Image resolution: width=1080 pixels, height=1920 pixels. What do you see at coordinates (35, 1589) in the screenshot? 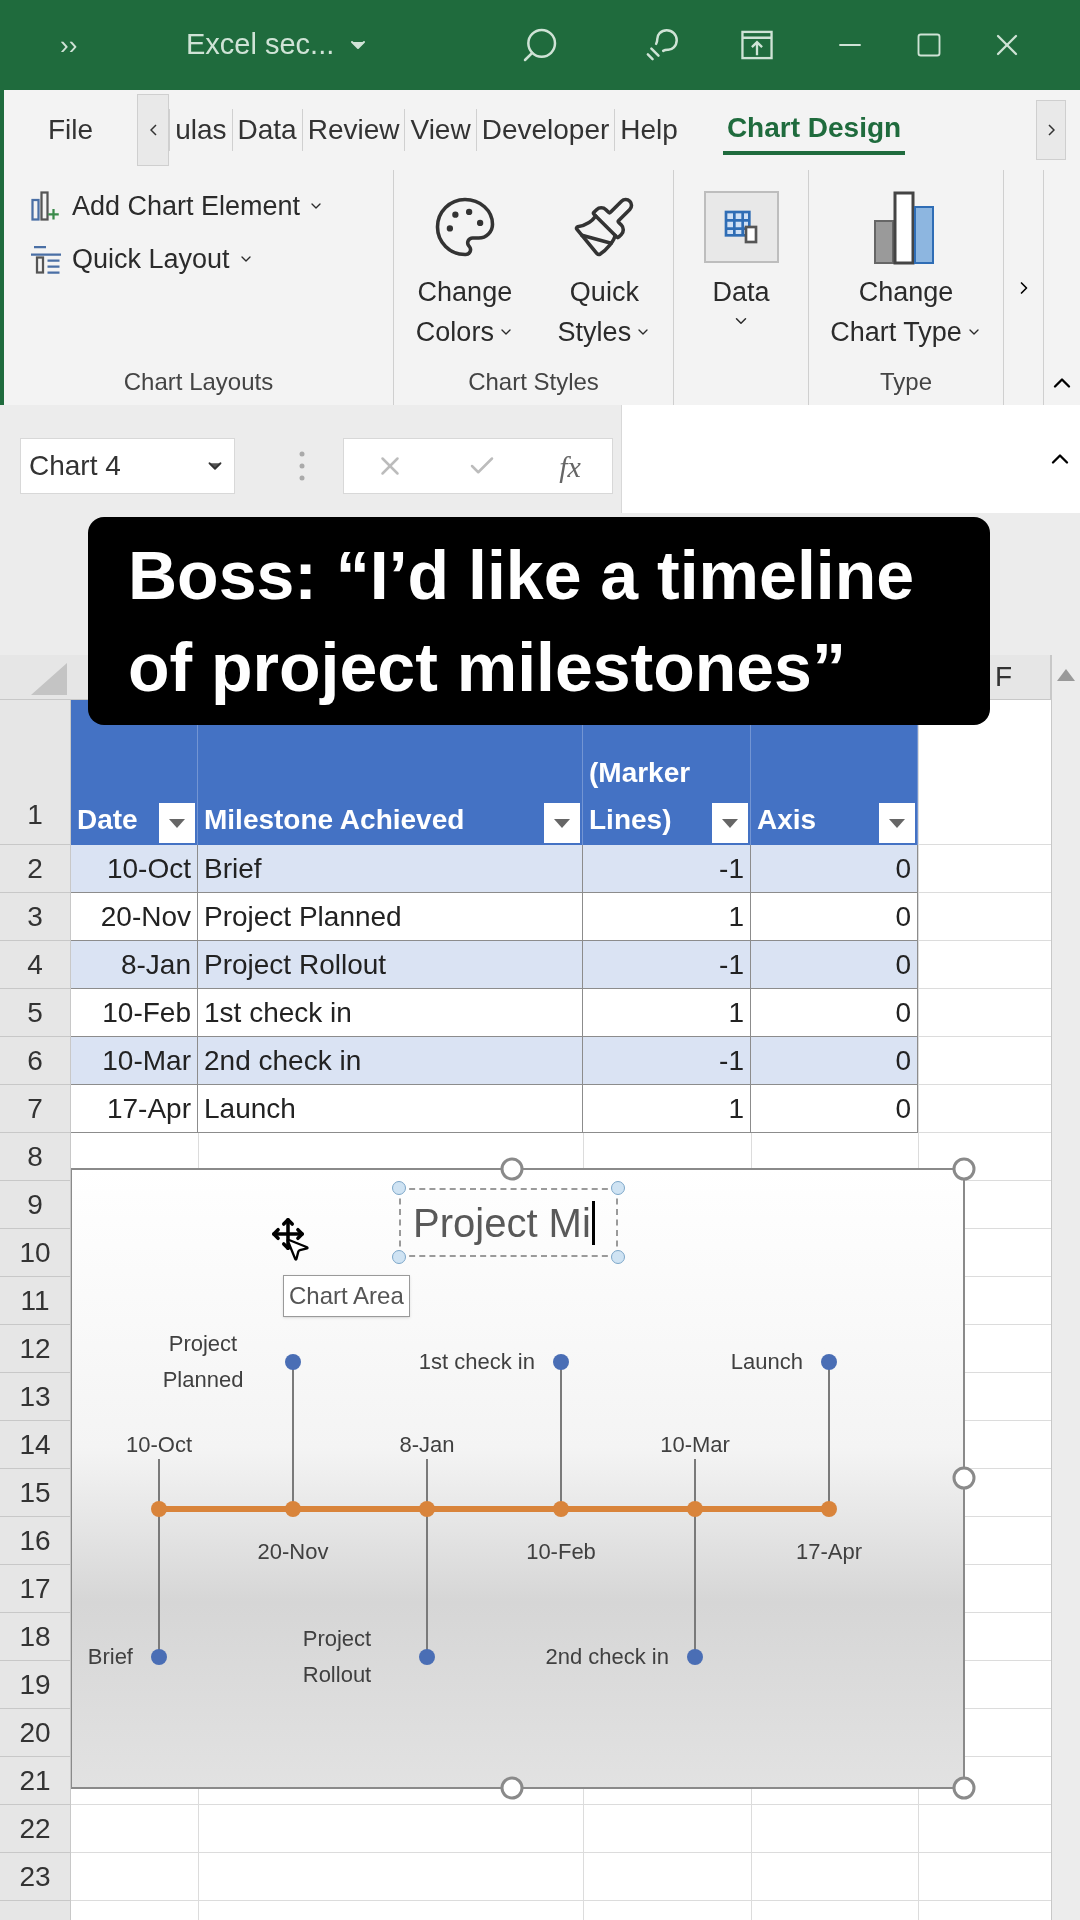
I see `row-number: 17` at bounding box center [35, 1589].